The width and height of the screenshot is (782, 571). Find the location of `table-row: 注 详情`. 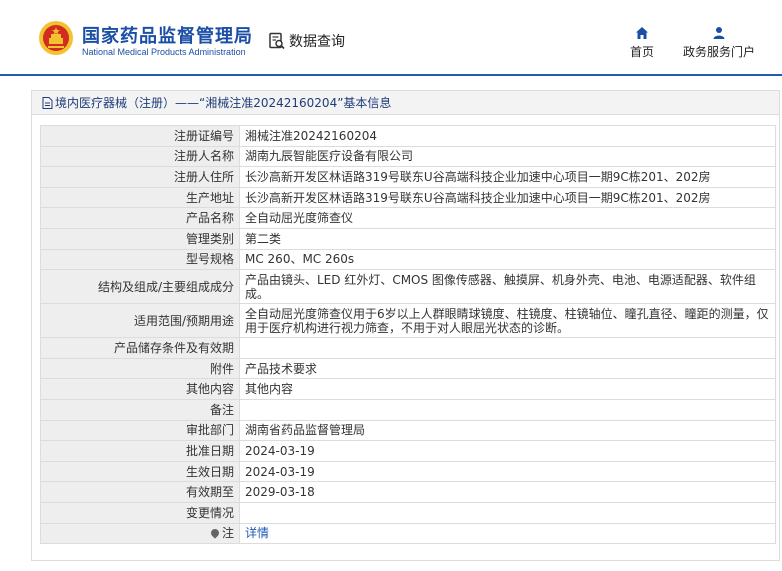

table-row: 注 详情 is located at coordinates (408, 533).